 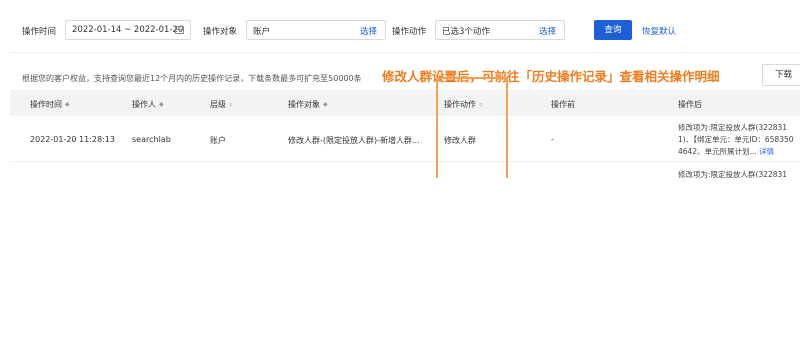 What do you see at coordinates (220, 32) in the screenshot?
I see `object-filter-label: 操作对象` at bounding box center [220, 32].